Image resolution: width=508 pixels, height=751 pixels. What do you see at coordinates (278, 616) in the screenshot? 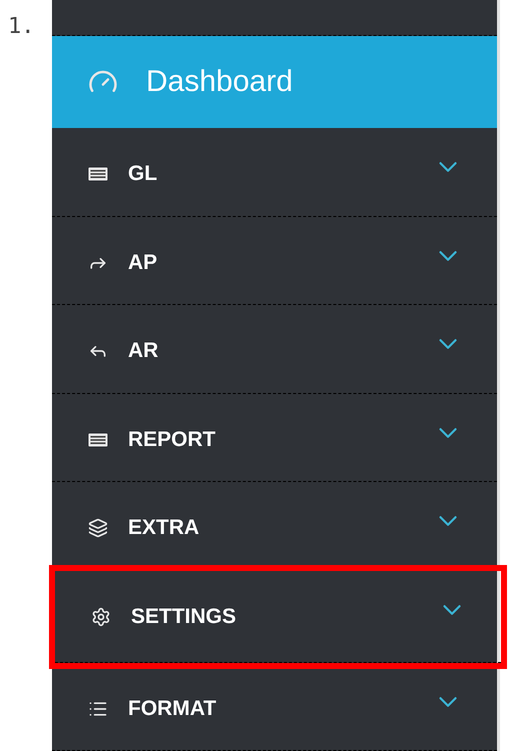
I see `sidebar-item: SETTINGS` at bounding box center [278, 616].